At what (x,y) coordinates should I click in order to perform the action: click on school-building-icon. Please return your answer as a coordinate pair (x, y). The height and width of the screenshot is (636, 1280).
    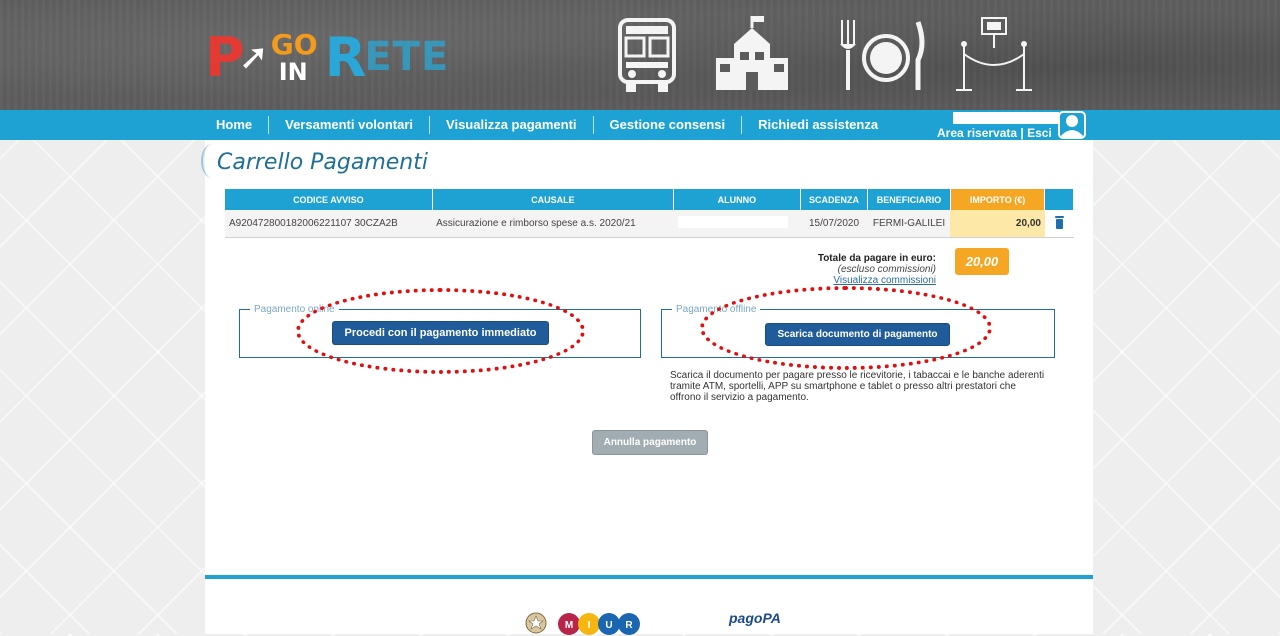
    Looking at the image, I should click on (752, 53).